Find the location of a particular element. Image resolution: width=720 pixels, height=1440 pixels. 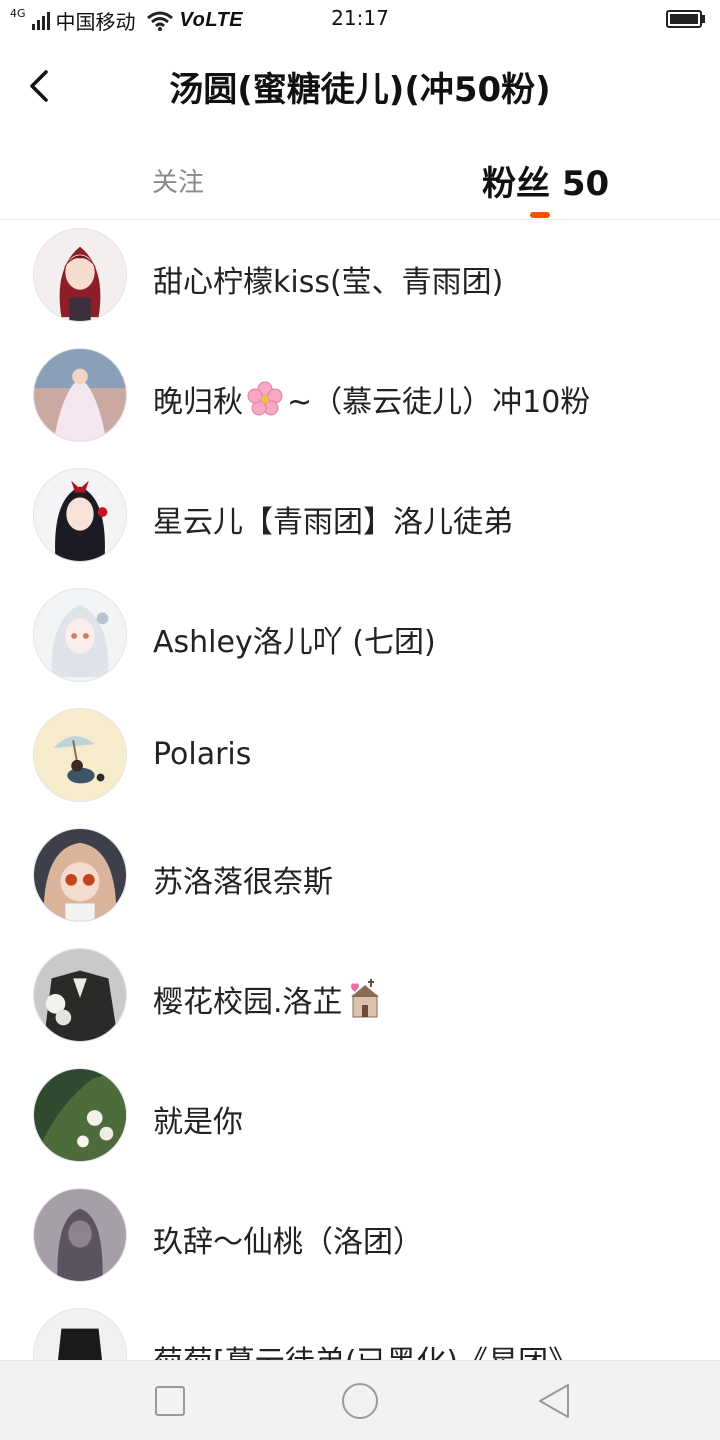

status-time: 21:17 is located at coordinates (360, 18).